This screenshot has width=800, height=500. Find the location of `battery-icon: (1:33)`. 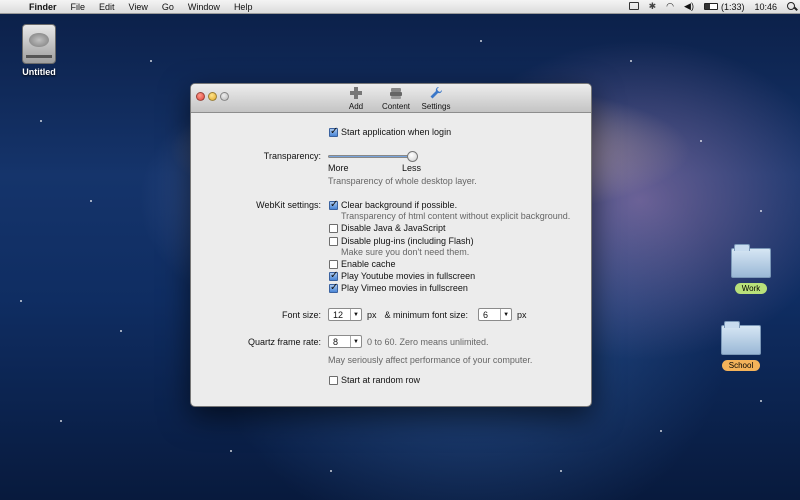

battery-icon: (1:33) is located at coordinates (724, 7).